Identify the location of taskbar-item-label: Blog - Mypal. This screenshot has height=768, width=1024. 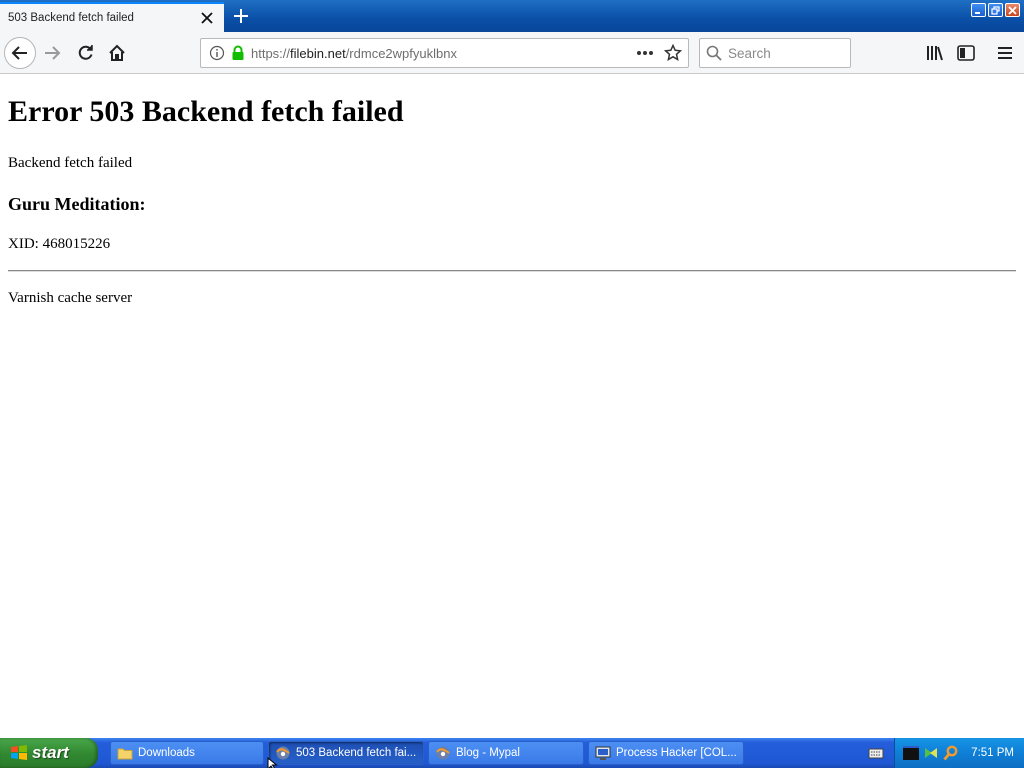
(488, 753).